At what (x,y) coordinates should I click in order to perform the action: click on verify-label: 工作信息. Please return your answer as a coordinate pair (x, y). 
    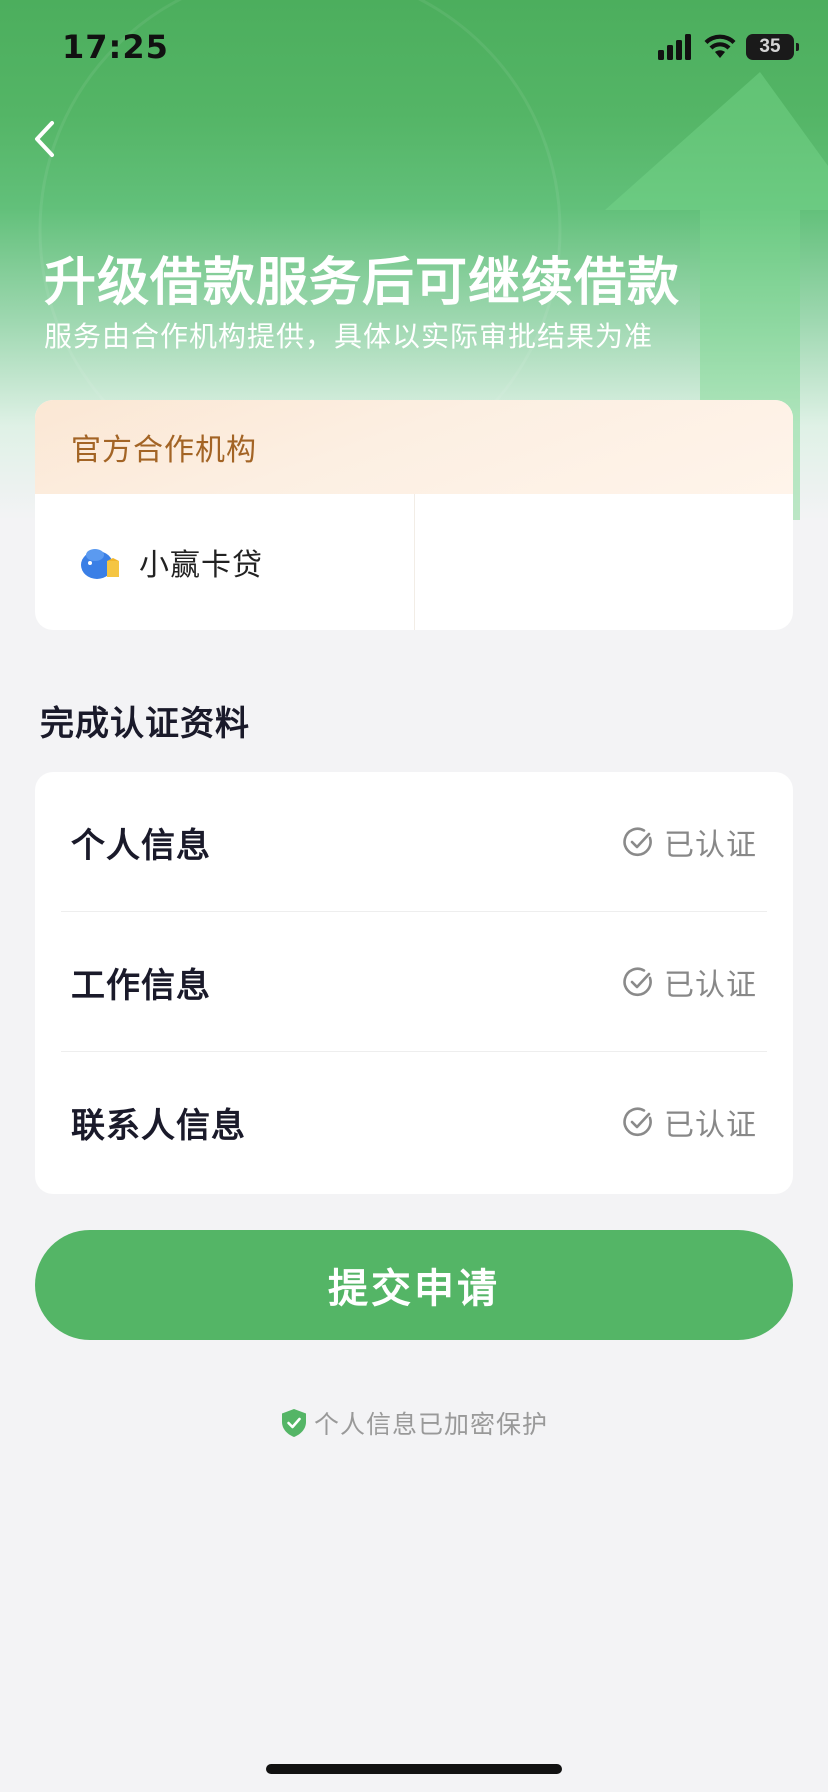
    Looking at the image, I should click on (141, 985).